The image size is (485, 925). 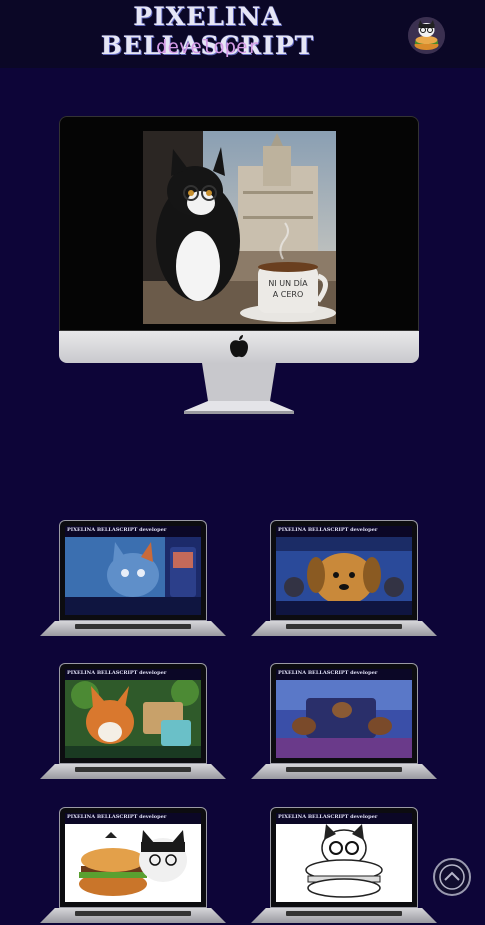 I want to click on scroll-to-top-button, so click(x=452, y=877).